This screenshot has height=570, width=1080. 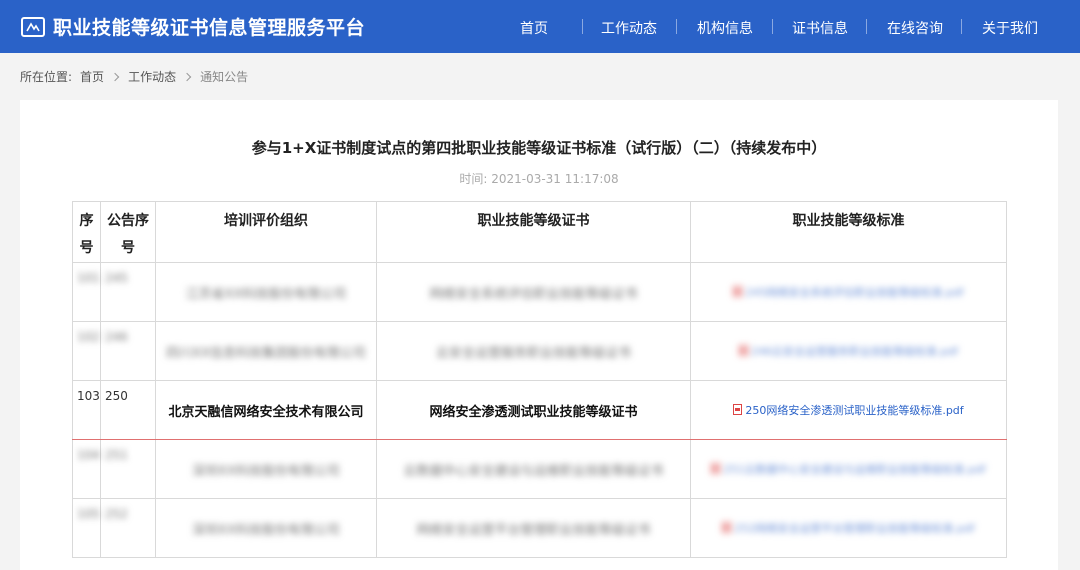 What do you see at coordinates (88, 514) in the screenshot?
I see `row-seq: 105` at bounding box center [88, 514].